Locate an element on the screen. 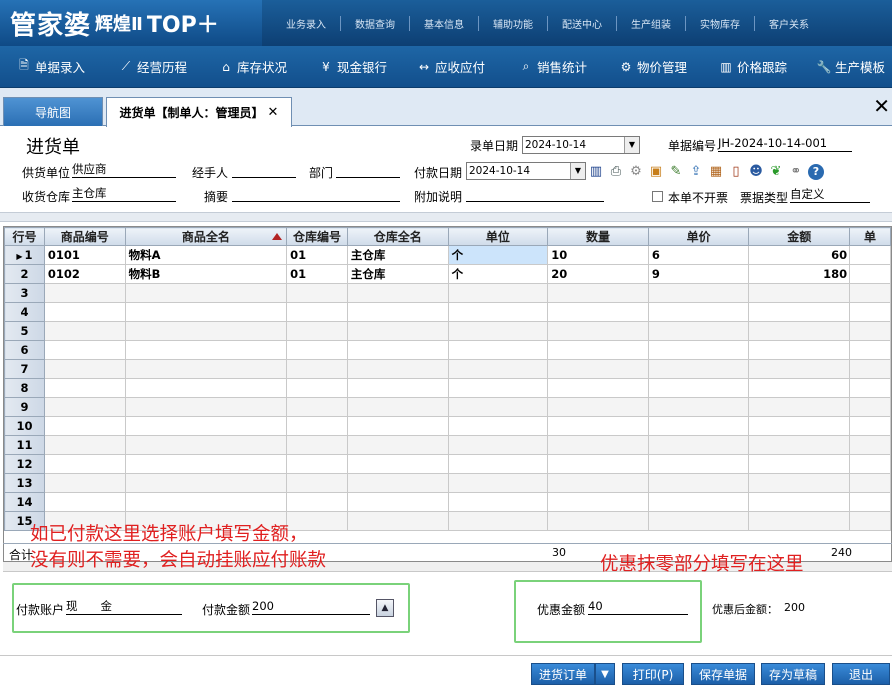 The width and height of the screenshot is (892, 685). table-row: 3 is located at coordinates (447, 293).